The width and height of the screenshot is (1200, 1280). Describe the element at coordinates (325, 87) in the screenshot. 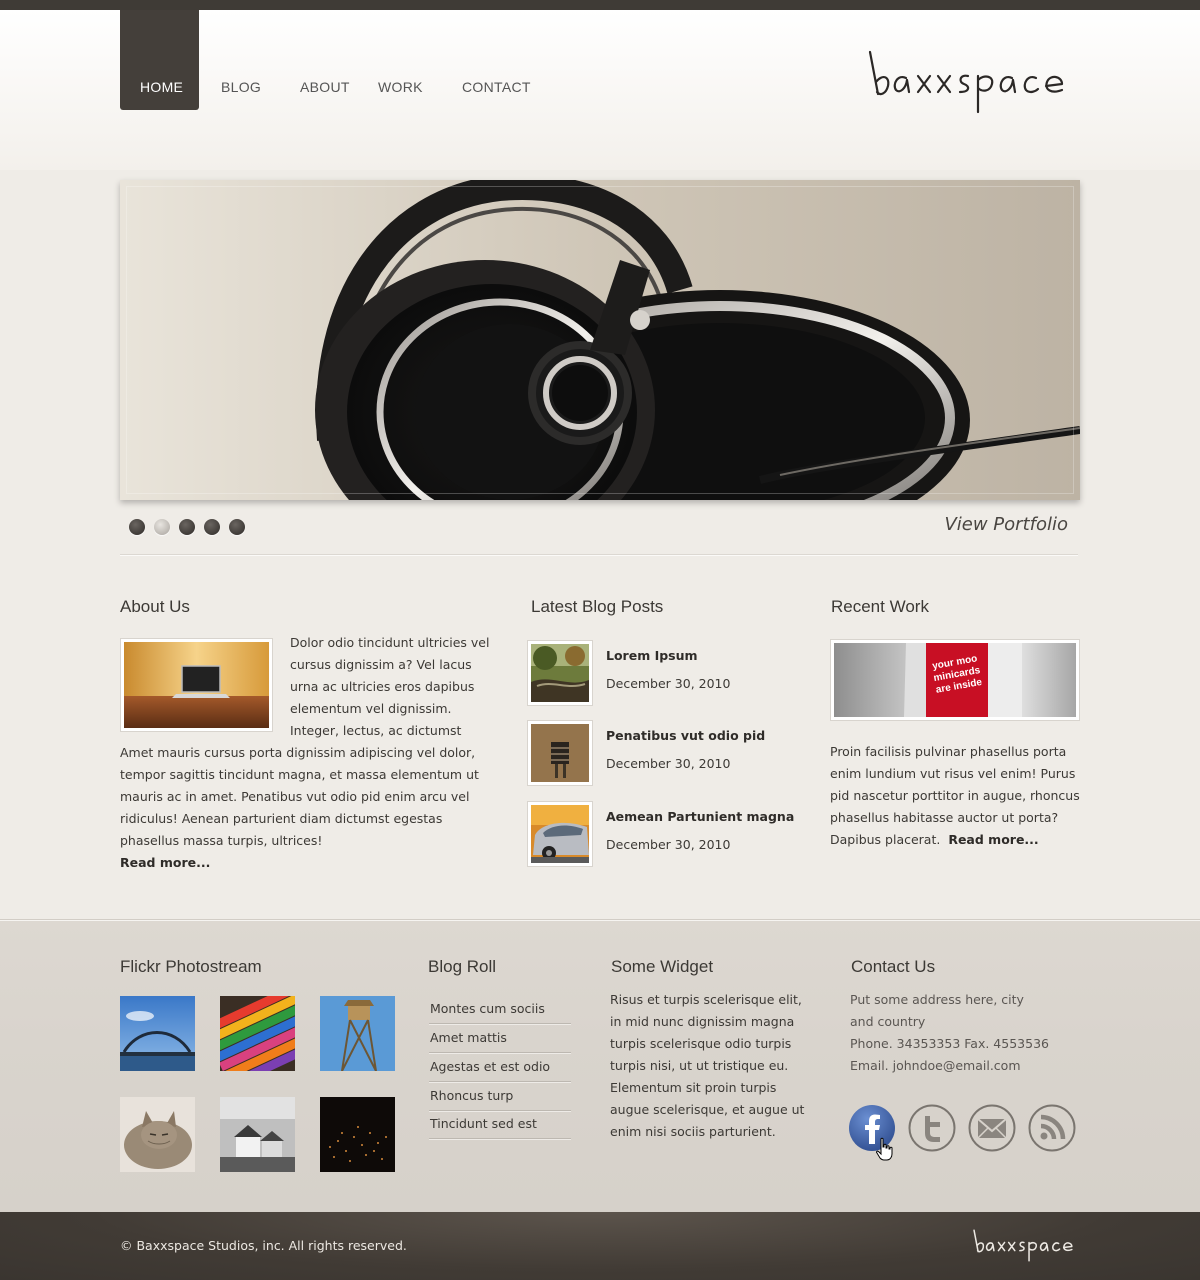

I see `nav-label: ABOUT` at that location.